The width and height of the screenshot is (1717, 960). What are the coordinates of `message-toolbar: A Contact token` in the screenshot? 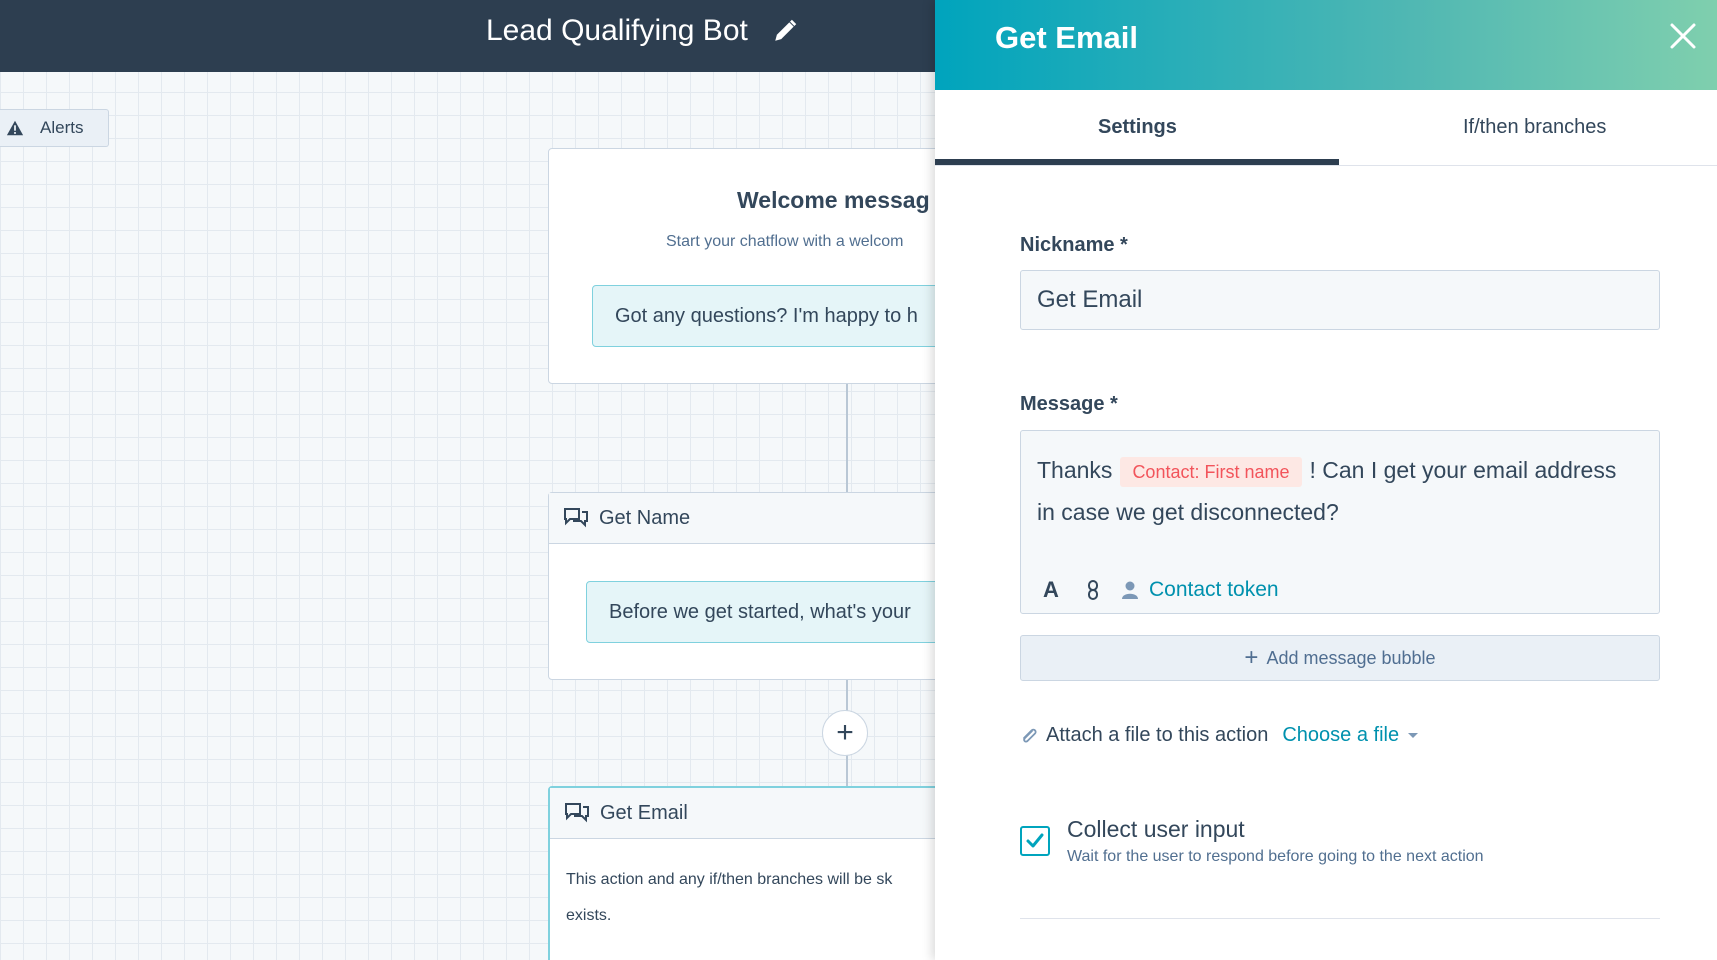 It's located at (1161, 590).